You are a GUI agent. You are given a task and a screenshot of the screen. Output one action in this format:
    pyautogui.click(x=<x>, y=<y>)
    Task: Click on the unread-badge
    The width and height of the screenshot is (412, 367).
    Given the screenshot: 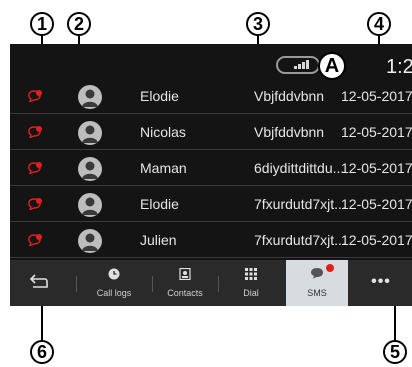 What is the action you would take?
    pyautogui.click(x=330, y=268)
    